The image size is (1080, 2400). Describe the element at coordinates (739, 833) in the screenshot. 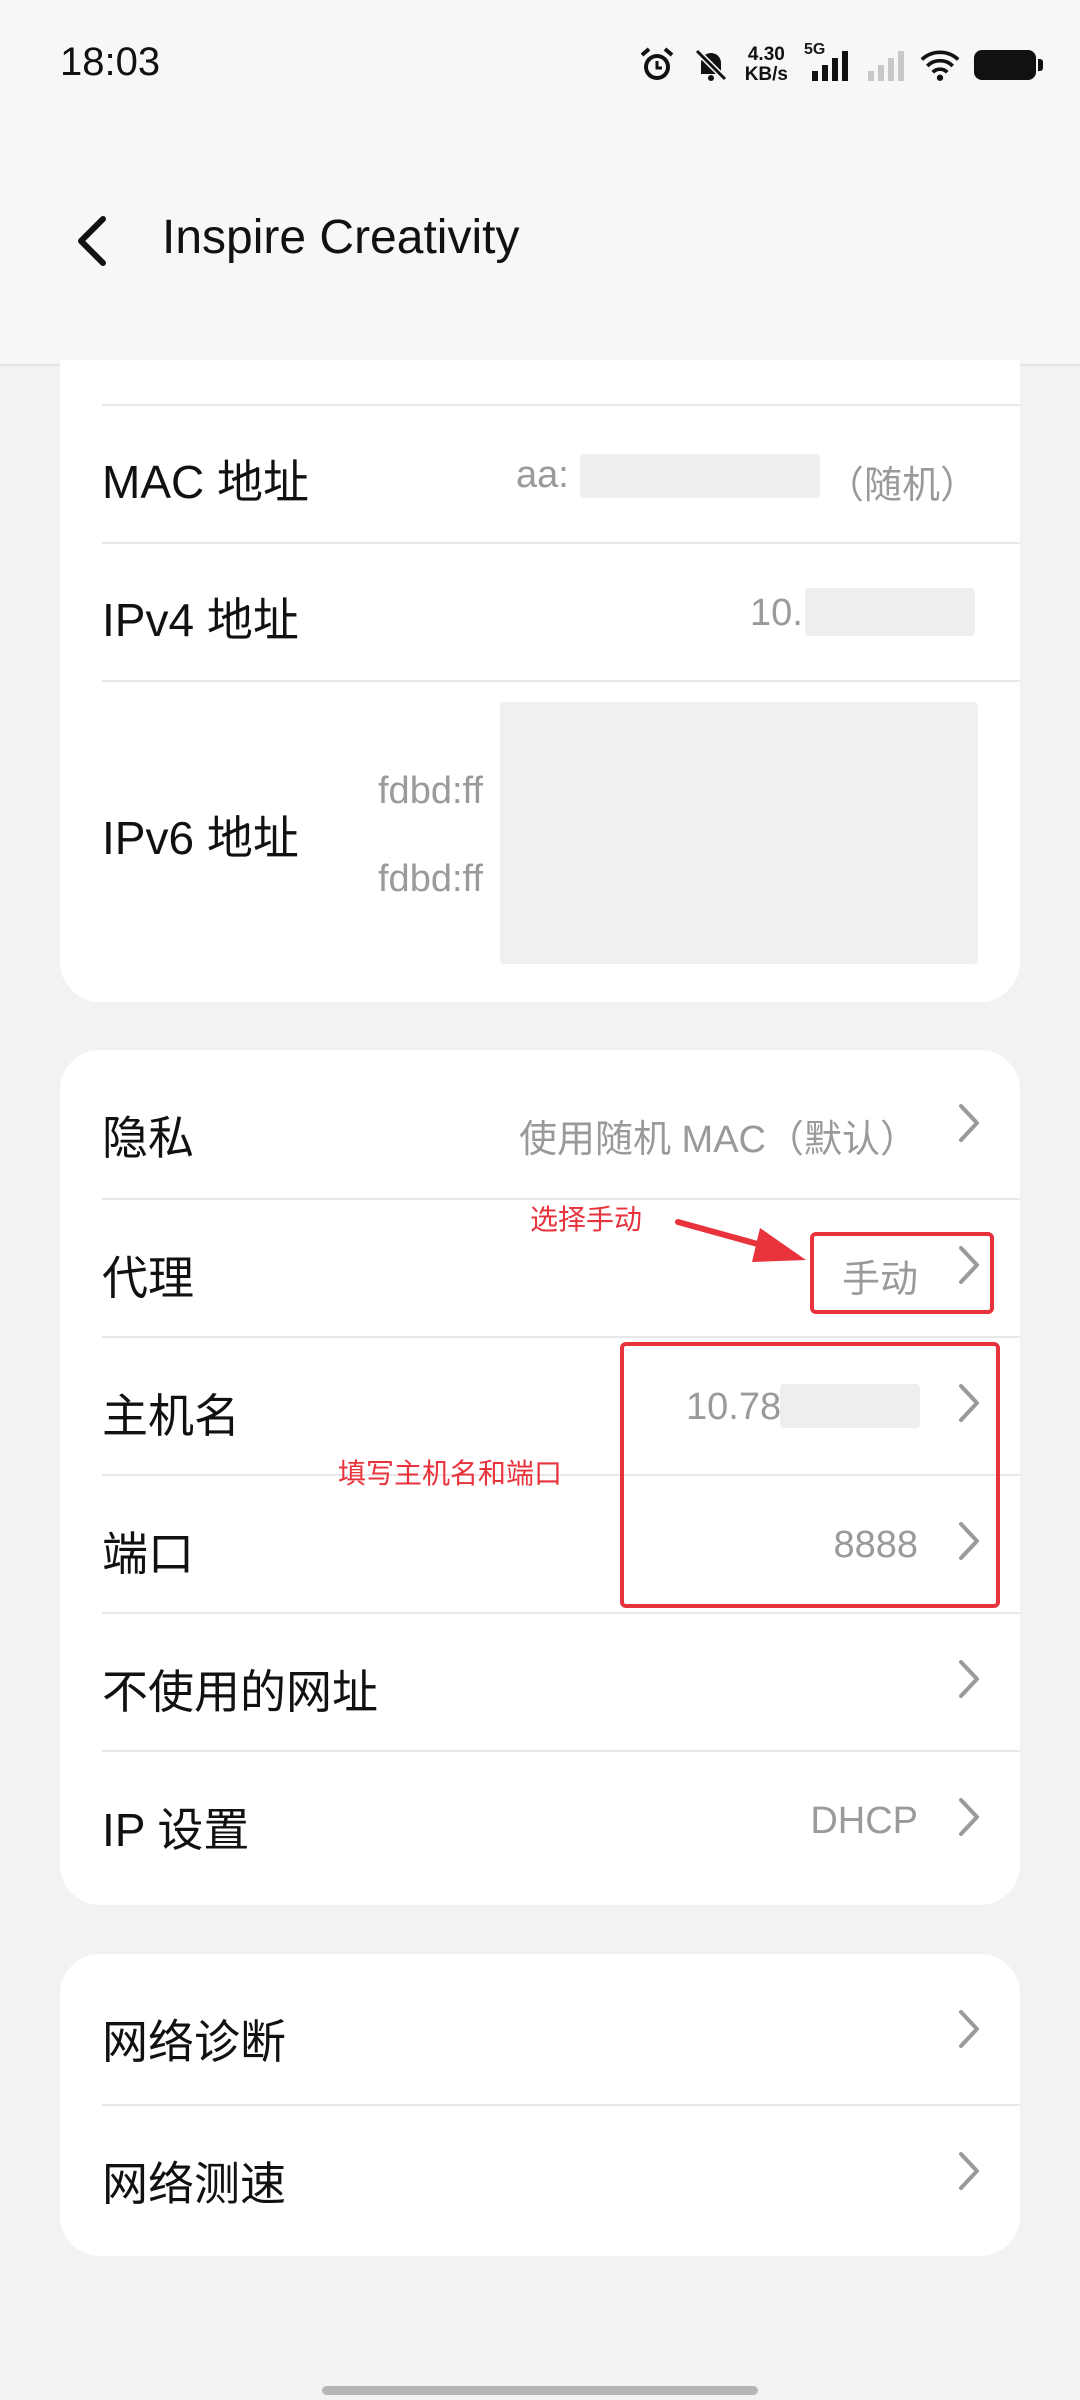

I see `redacted-ipv6` at that location.